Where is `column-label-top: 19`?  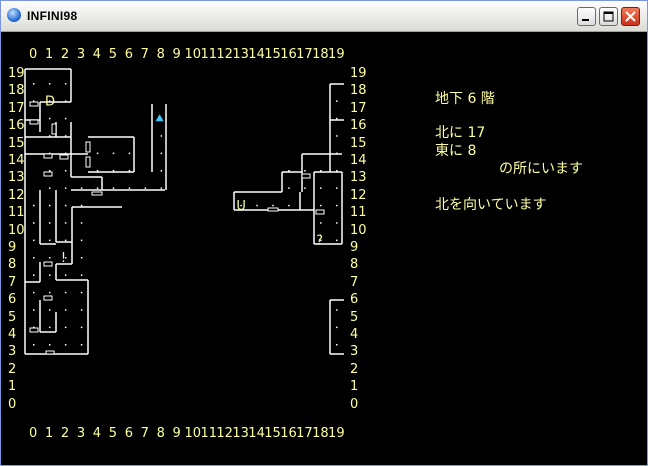
column-label-top: 19 is located at coordinates (336, 54).